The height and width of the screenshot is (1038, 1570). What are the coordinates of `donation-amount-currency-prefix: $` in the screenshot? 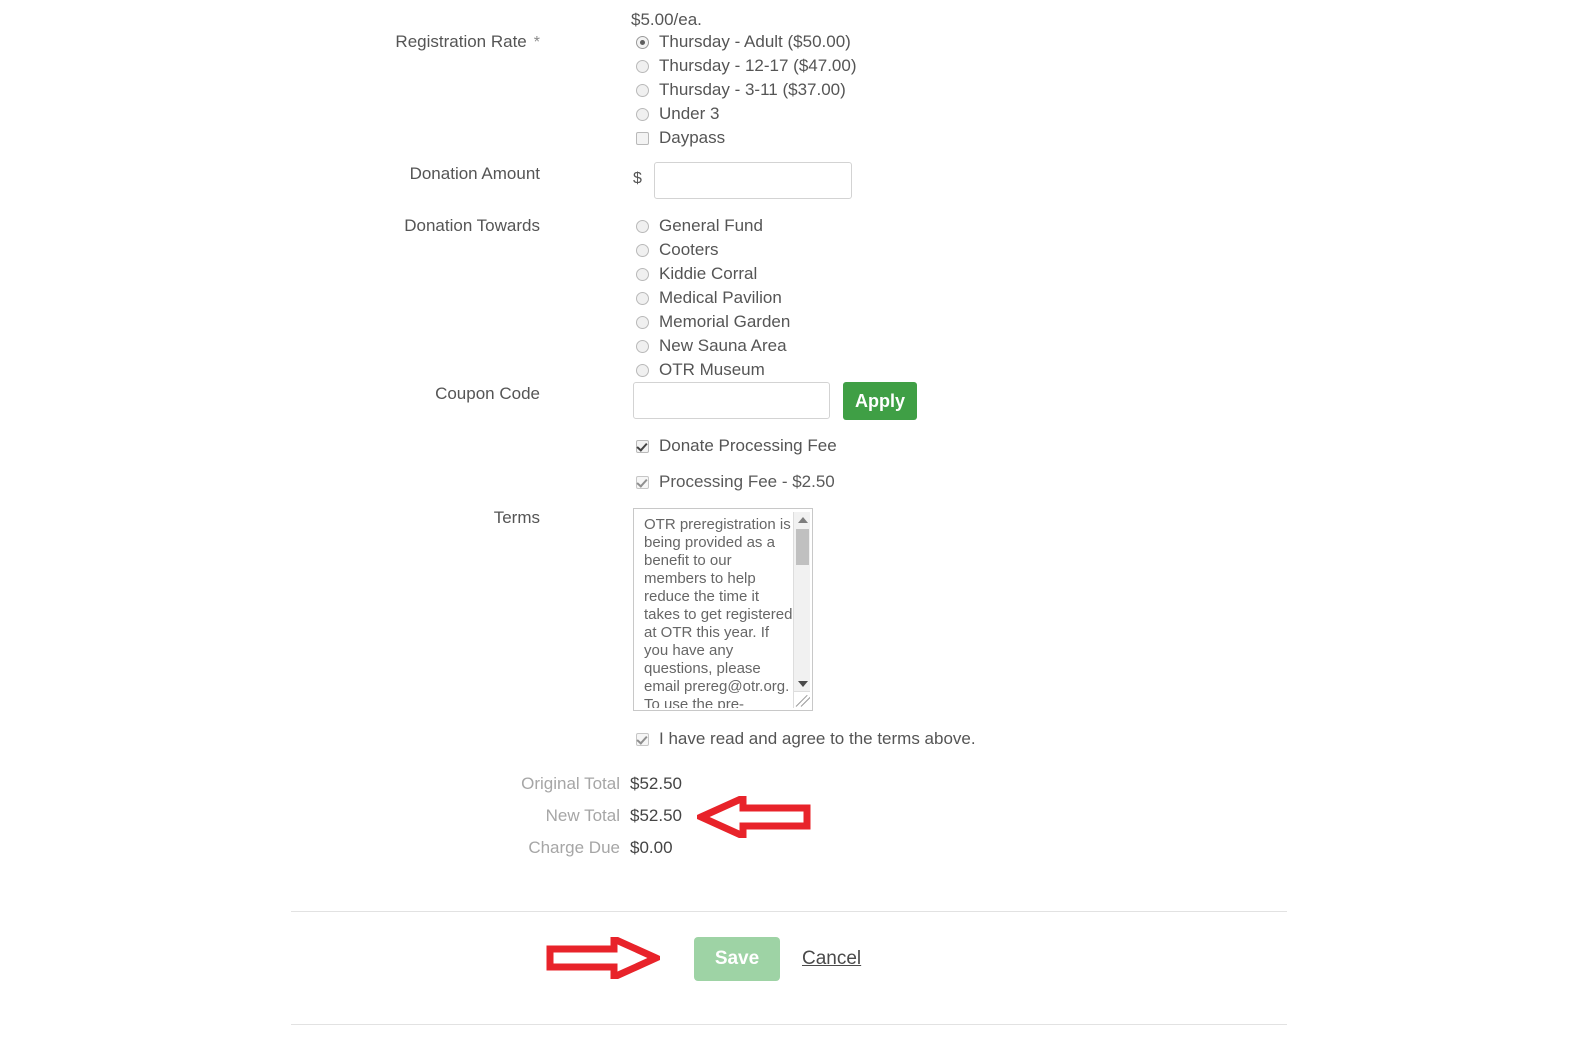 It's located at (637, 178).